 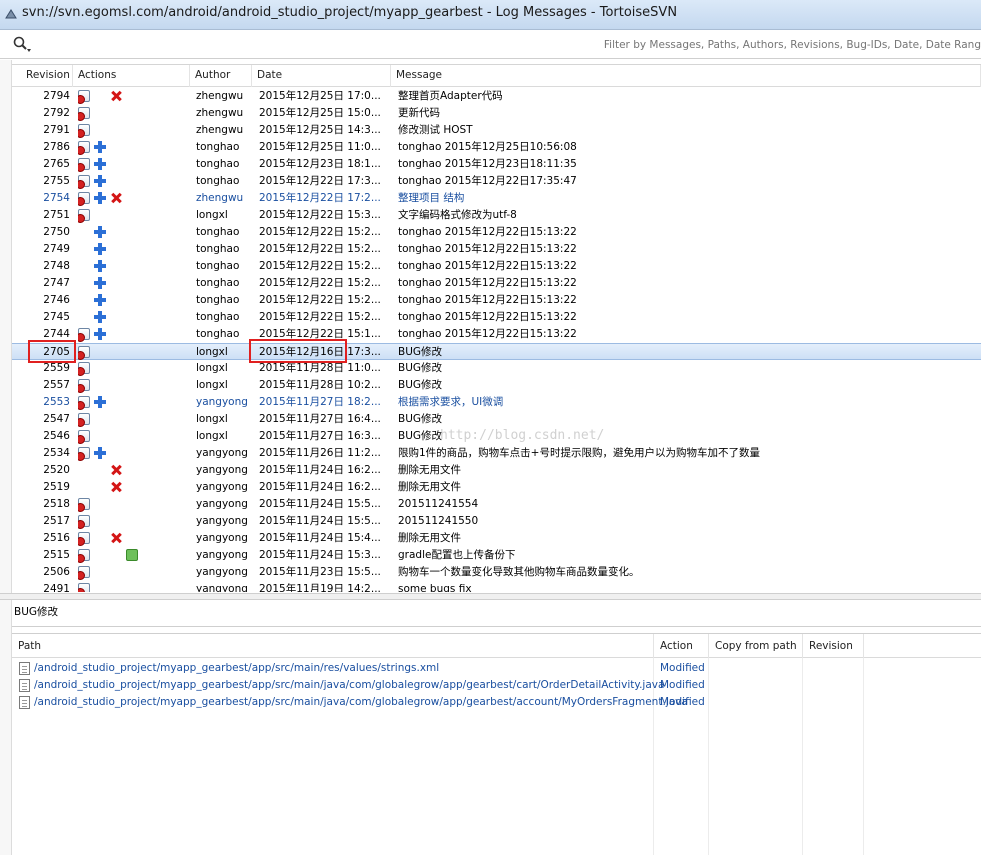 I want to click on log-row: 2559 longxl 2015年11月28日 11:0... BUG修改, so click(x=496, y=368).